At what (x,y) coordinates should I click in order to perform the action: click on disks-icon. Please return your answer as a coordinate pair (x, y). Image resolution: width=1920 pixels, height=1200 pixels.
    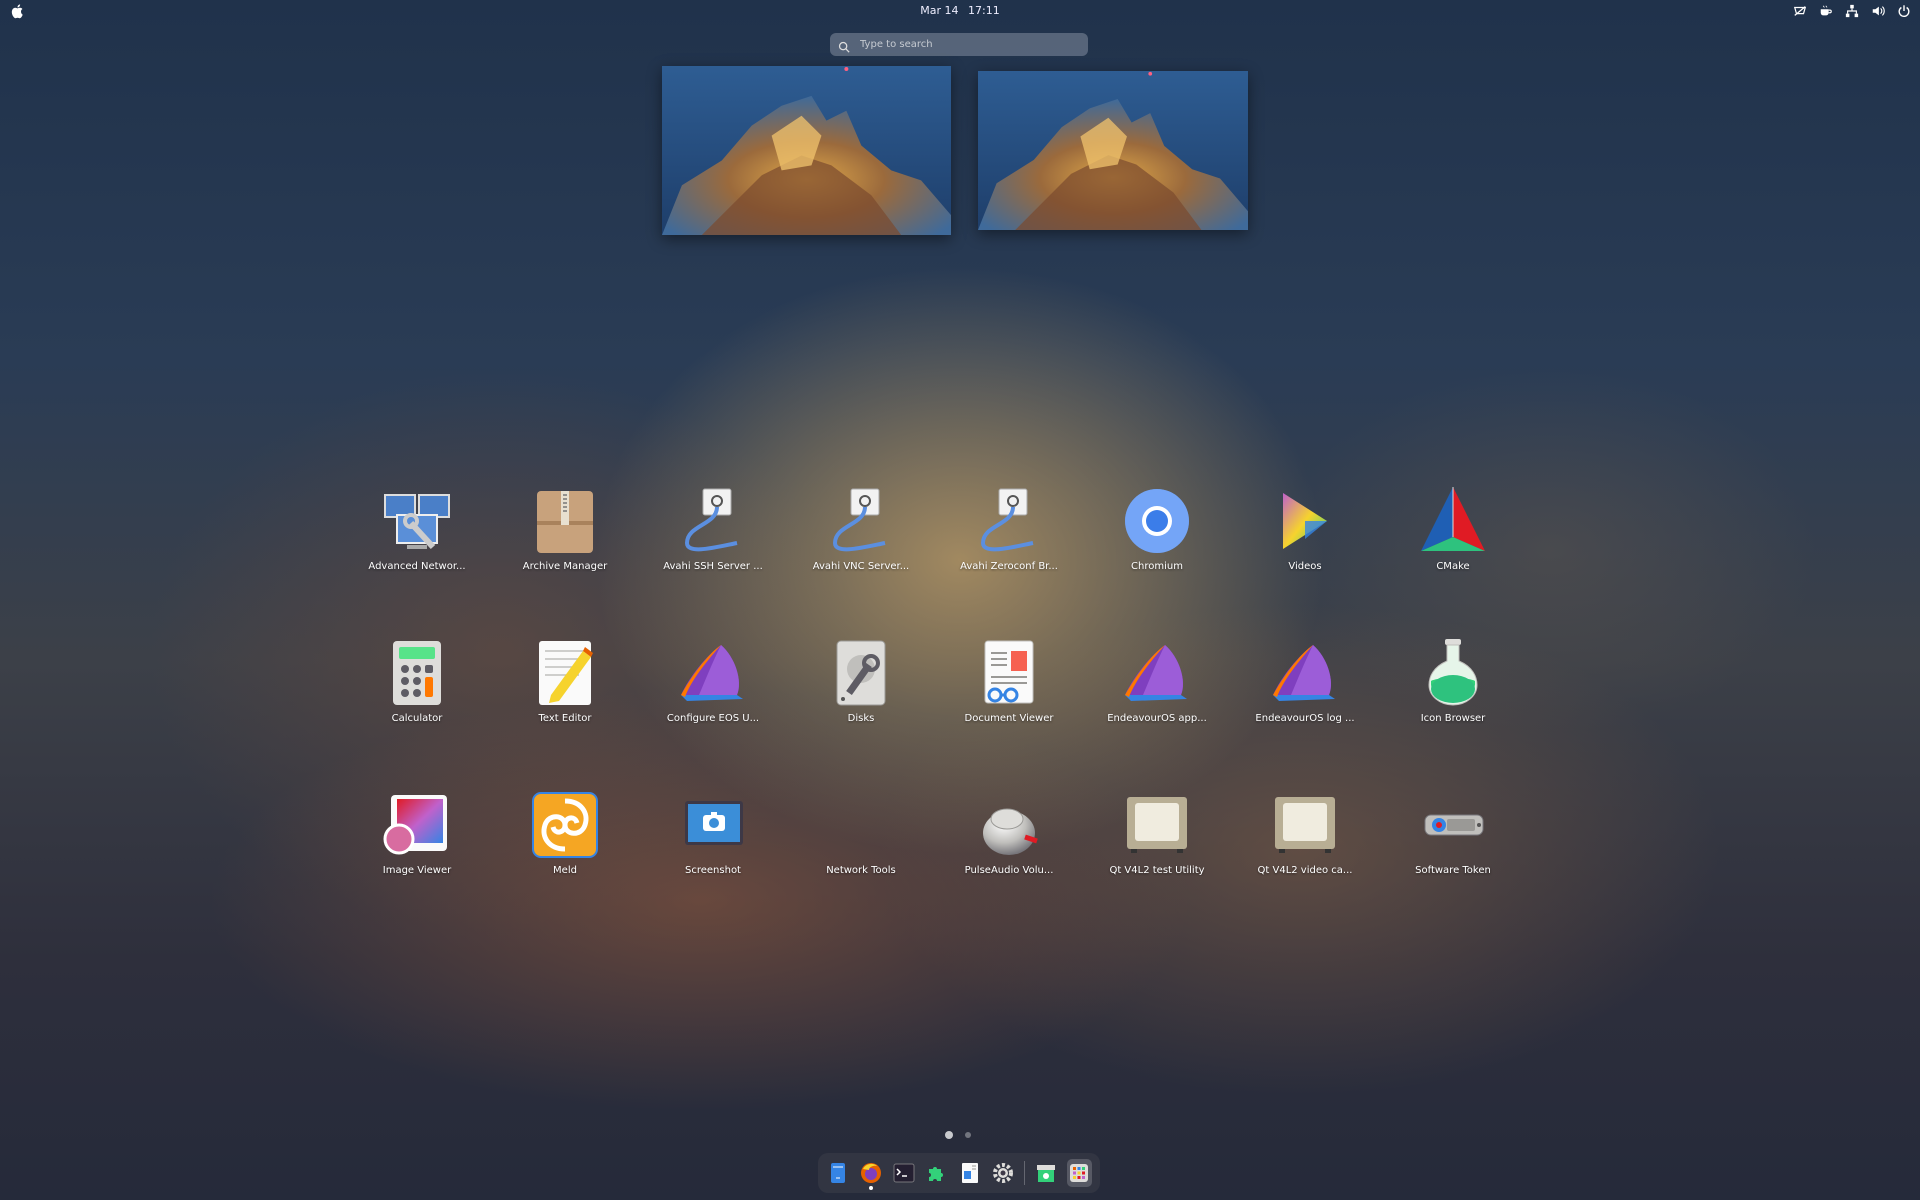
    Looking at the image, I should click on (861, 673).